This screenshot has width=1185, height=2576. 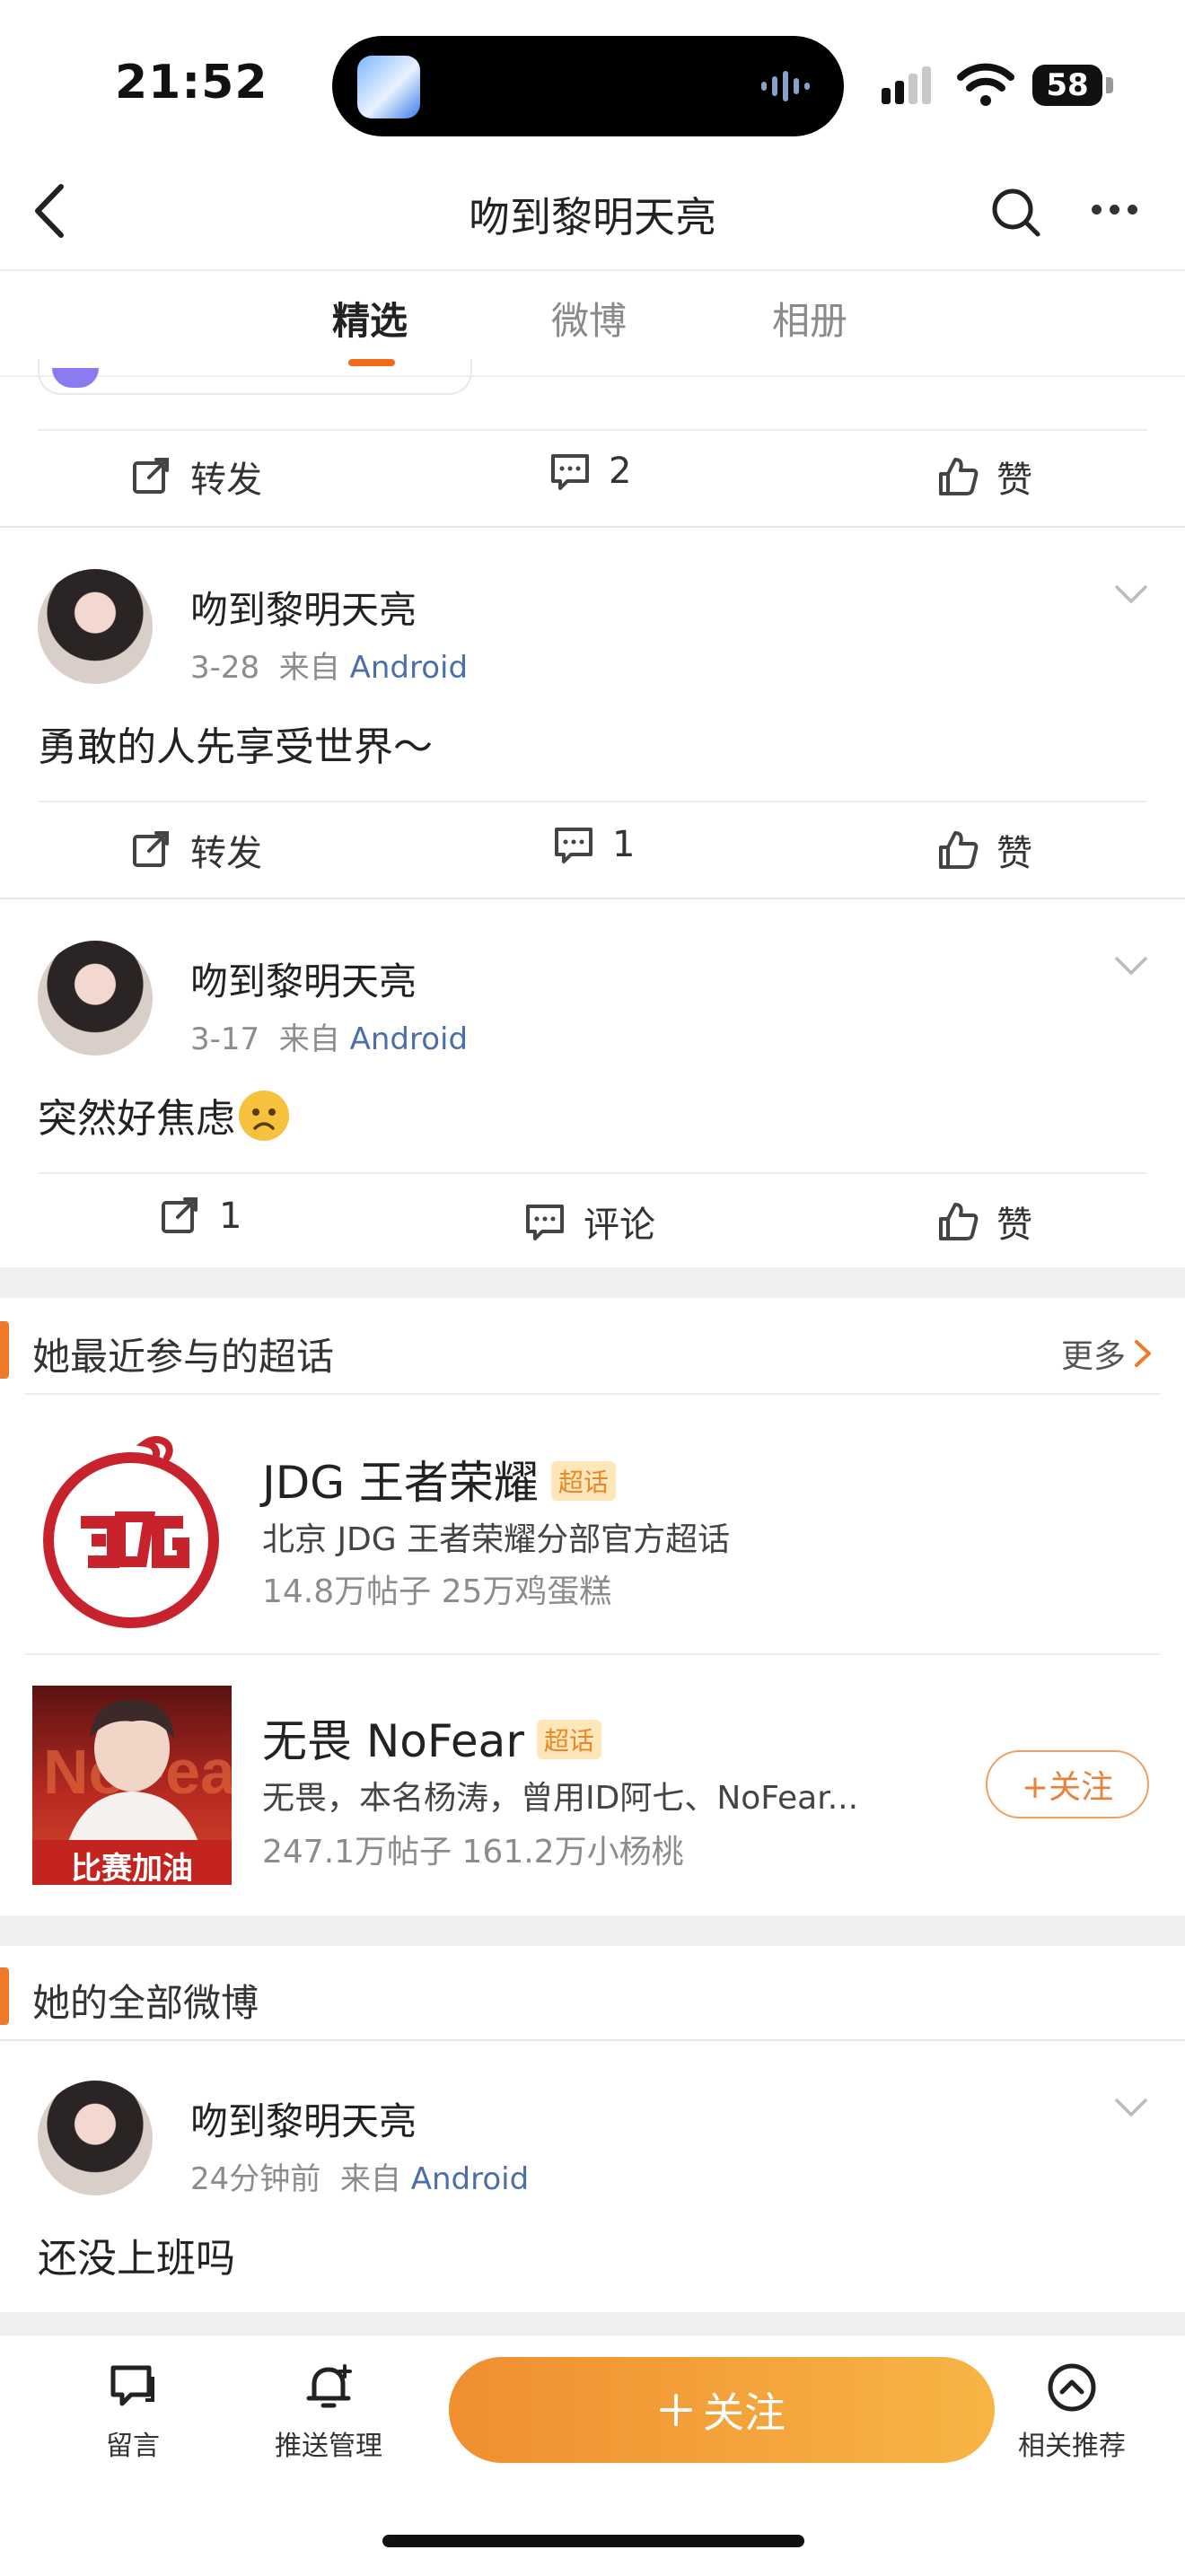 What do you see at coordinates (4, 1350) in the screenshot?
I see `section-accent-bar` at bounding box center [4, 1350].